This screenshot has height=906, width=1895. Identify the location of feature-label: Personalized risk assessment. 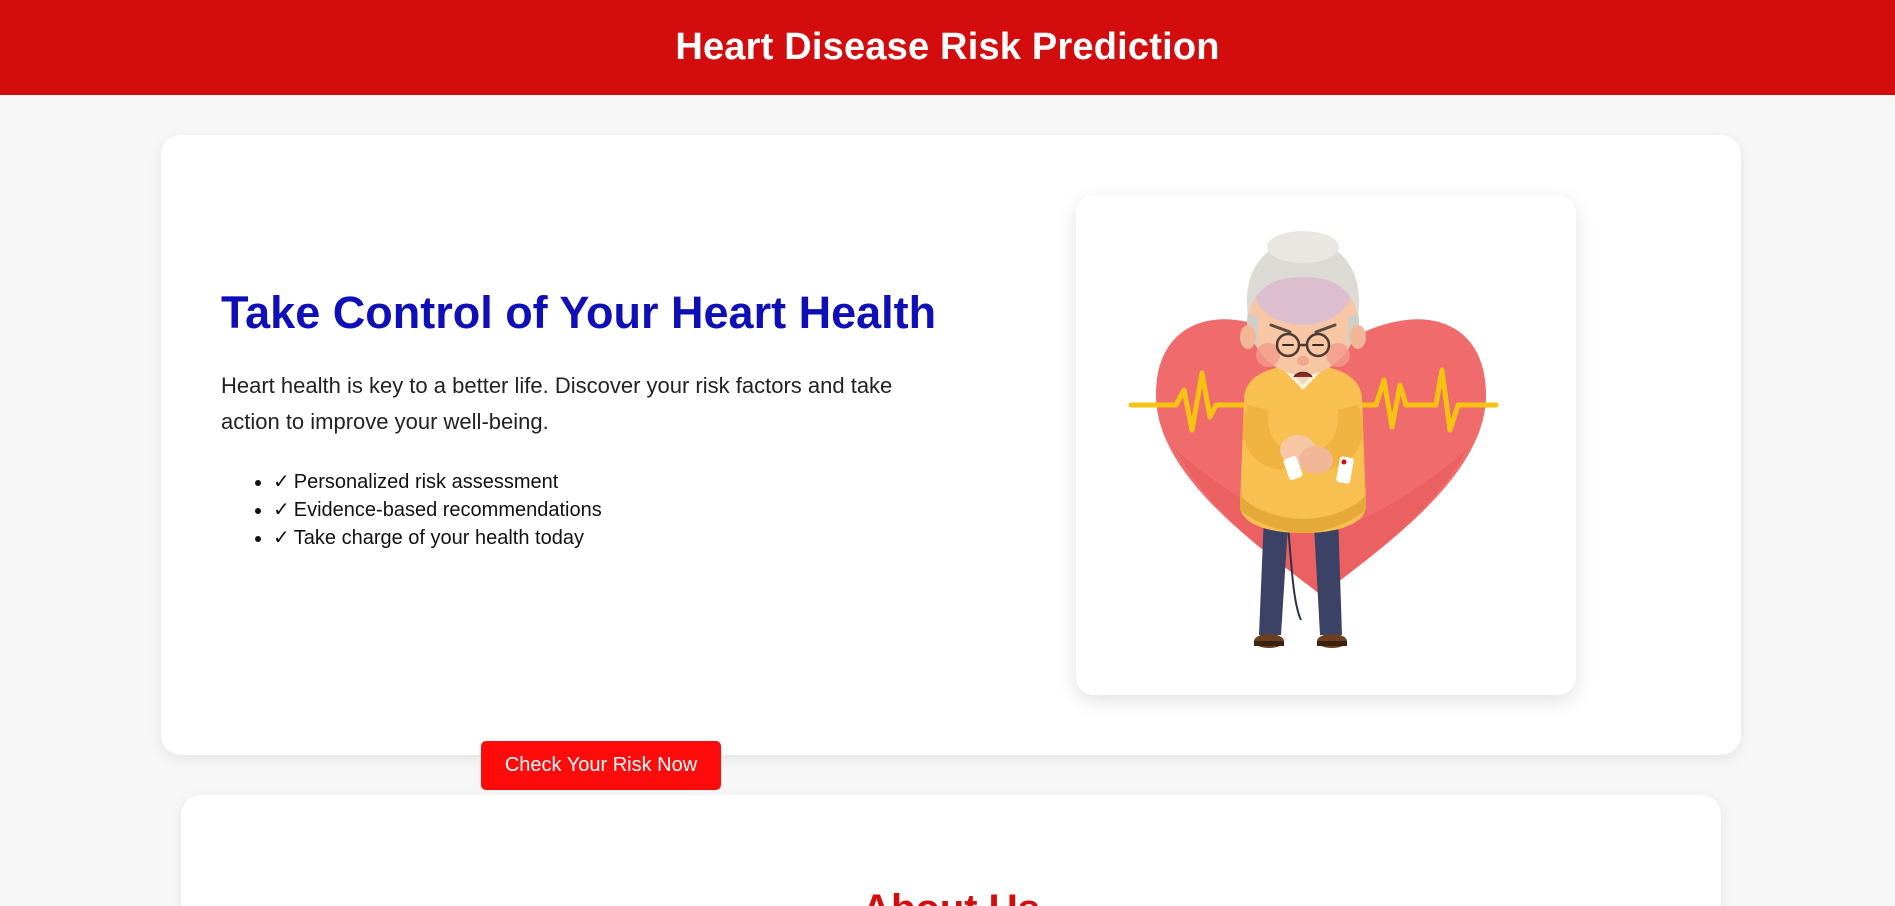
(426, 481).